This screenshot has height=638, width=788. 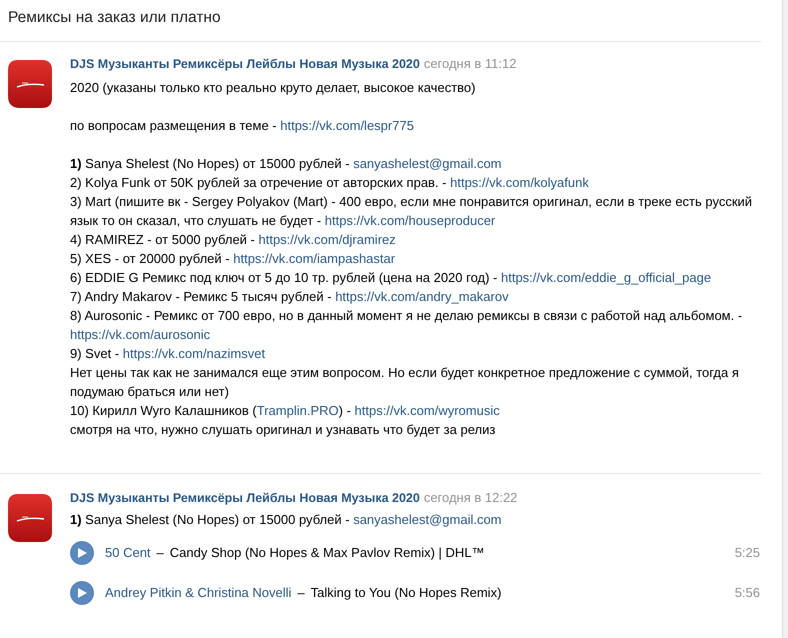 I want to click on link: https://vk.com/djramirez, so click(x=327, y=239).